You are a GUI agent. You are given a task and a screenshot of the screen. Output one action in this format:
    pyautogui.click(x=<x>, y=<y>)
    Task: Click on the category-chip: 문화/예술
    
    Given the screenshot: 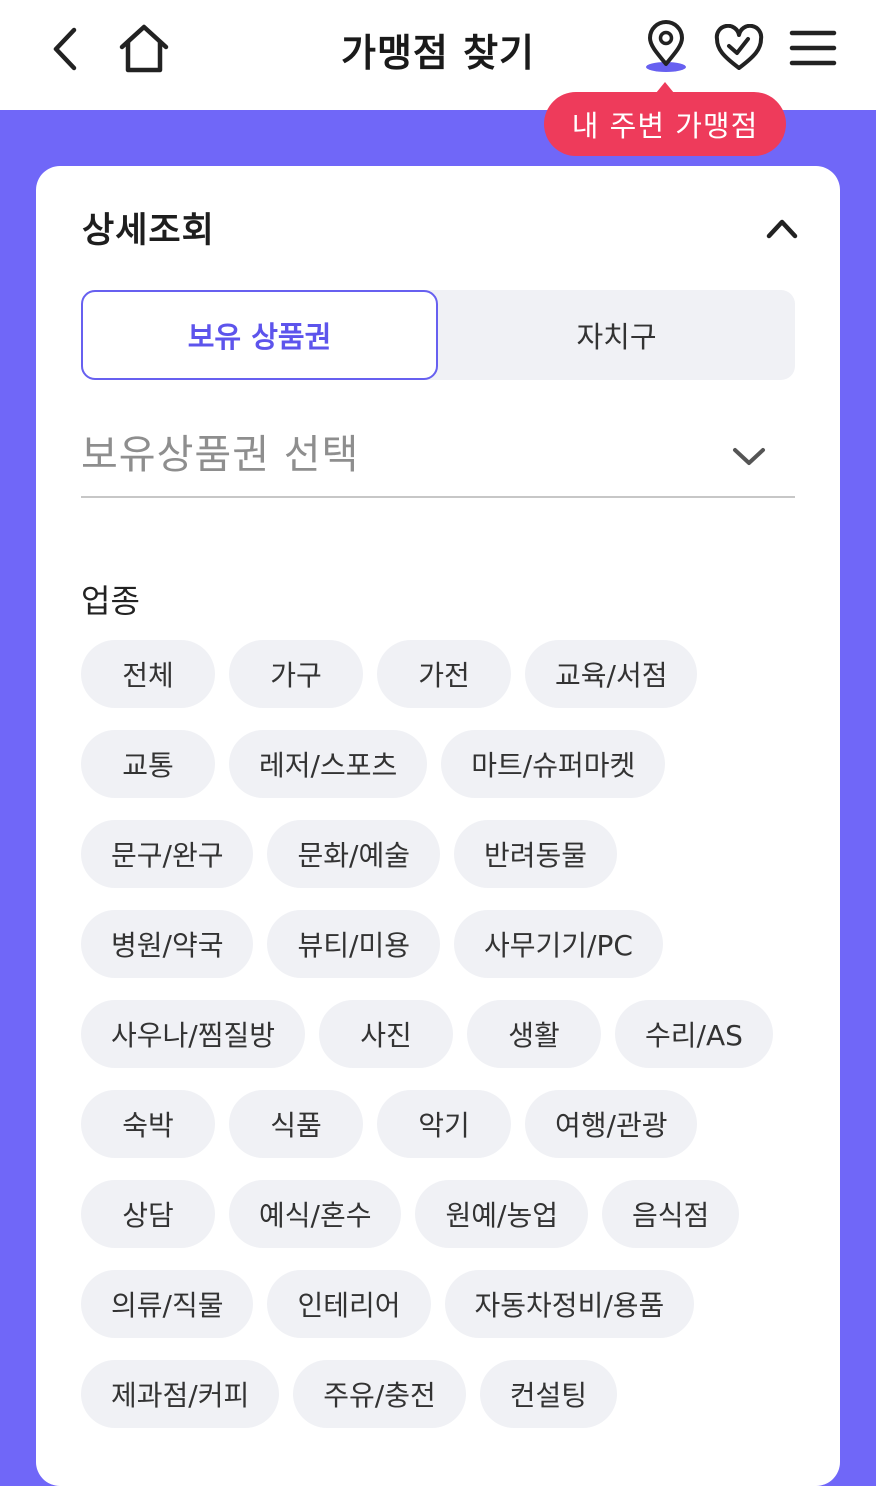 What is the action you would take?
    pyautogui.click(x=353, y=854)
    